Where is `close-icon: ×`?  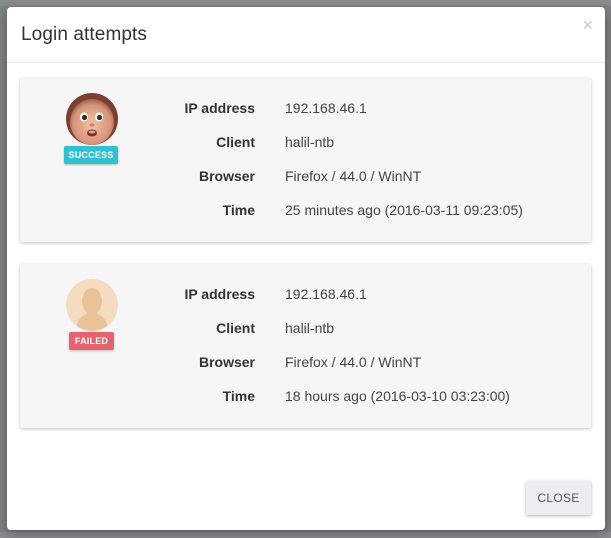 close-icon: × is located at coordinates (587, 25).